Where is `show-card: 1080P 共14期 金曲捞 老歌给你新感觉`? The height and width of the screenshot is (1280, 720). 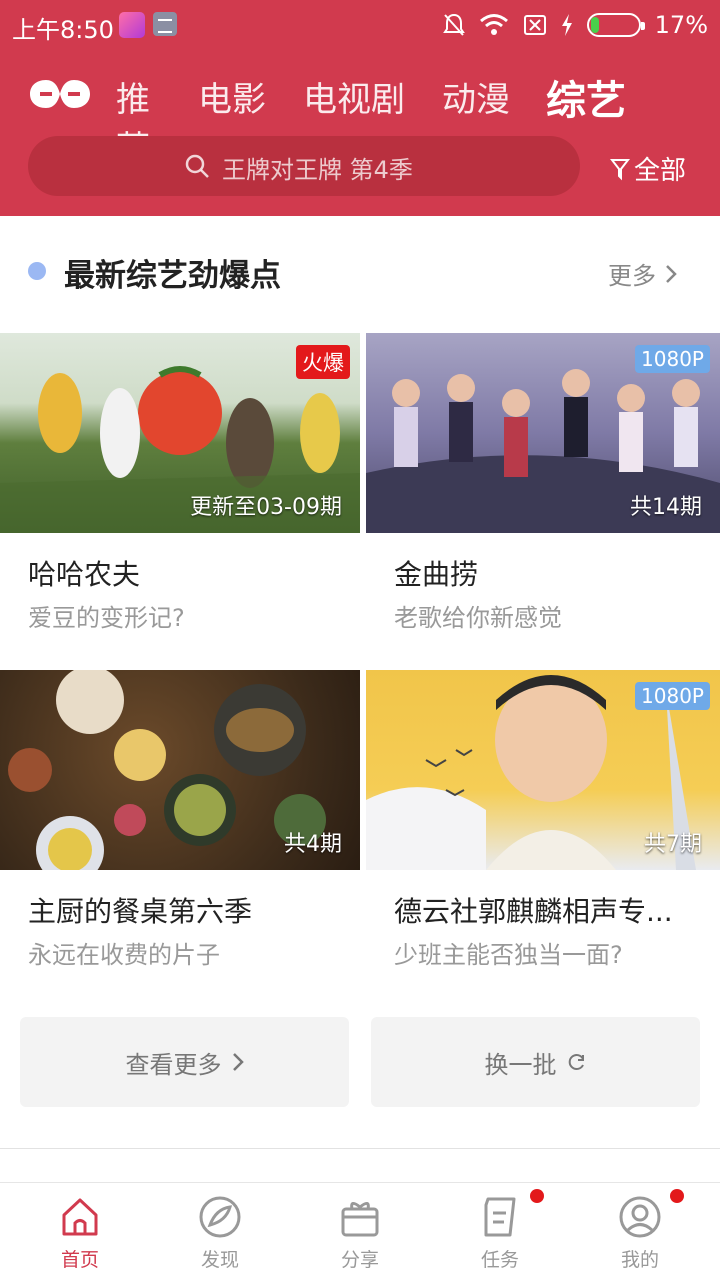
show-card: 1080P 共14期 金曲捞 老歌给你新感觉 is located at coordinates (543, 483).